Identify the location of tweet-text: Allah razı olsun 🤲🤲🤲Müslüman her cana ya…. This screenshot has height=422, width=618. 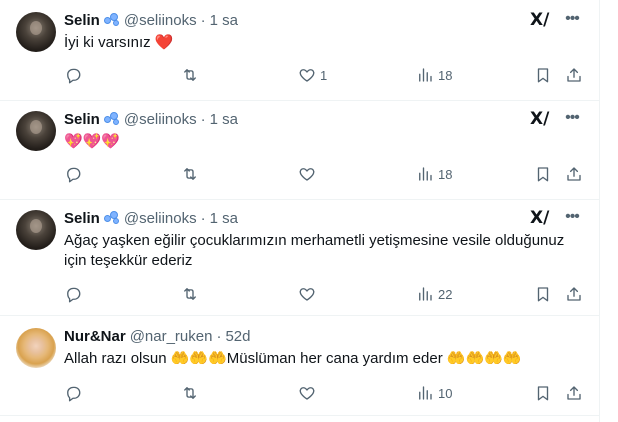
(324, 359).